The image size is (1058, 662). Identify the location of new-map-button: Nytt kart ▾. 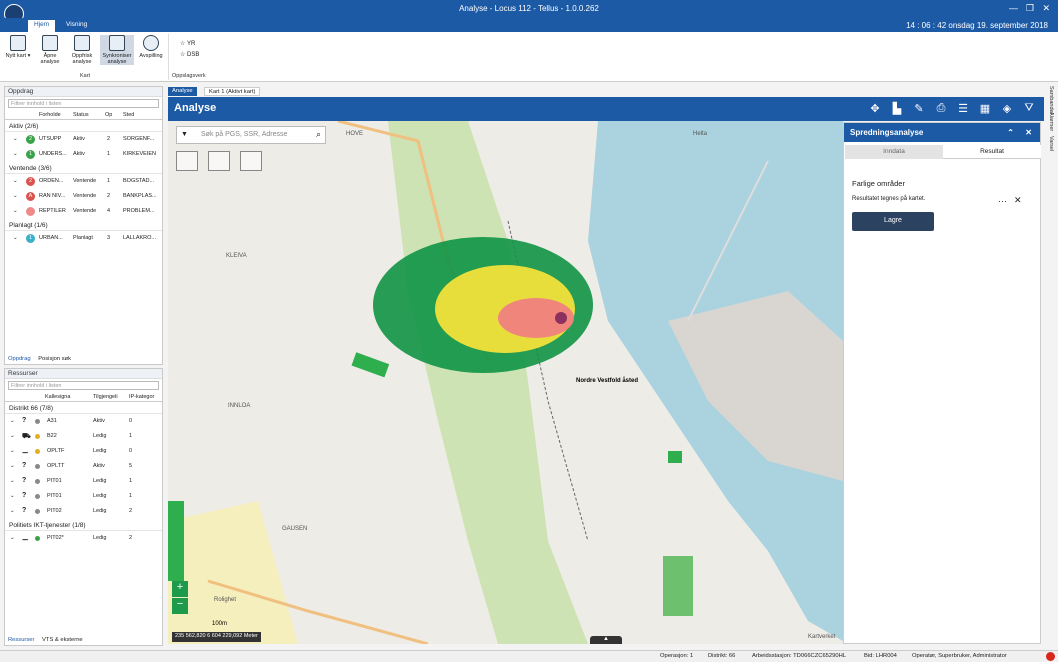
(18, 47).